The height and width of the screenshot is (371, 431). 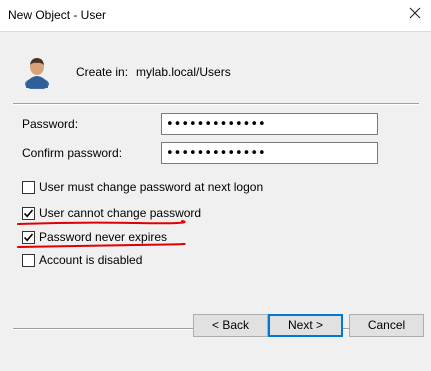 I want to click on confirm-password-value: •••••••••••••, so click(x=216, y=153).